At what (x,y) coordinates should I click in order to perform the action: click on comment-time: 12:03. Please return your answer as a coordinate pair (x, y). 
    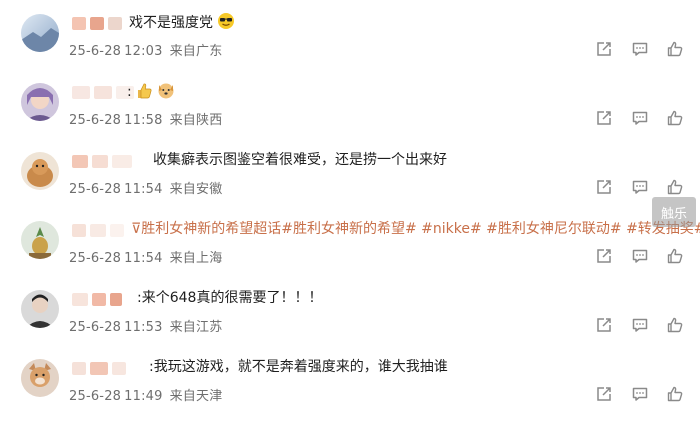
    Looking at the image, I should click on (143, 51).